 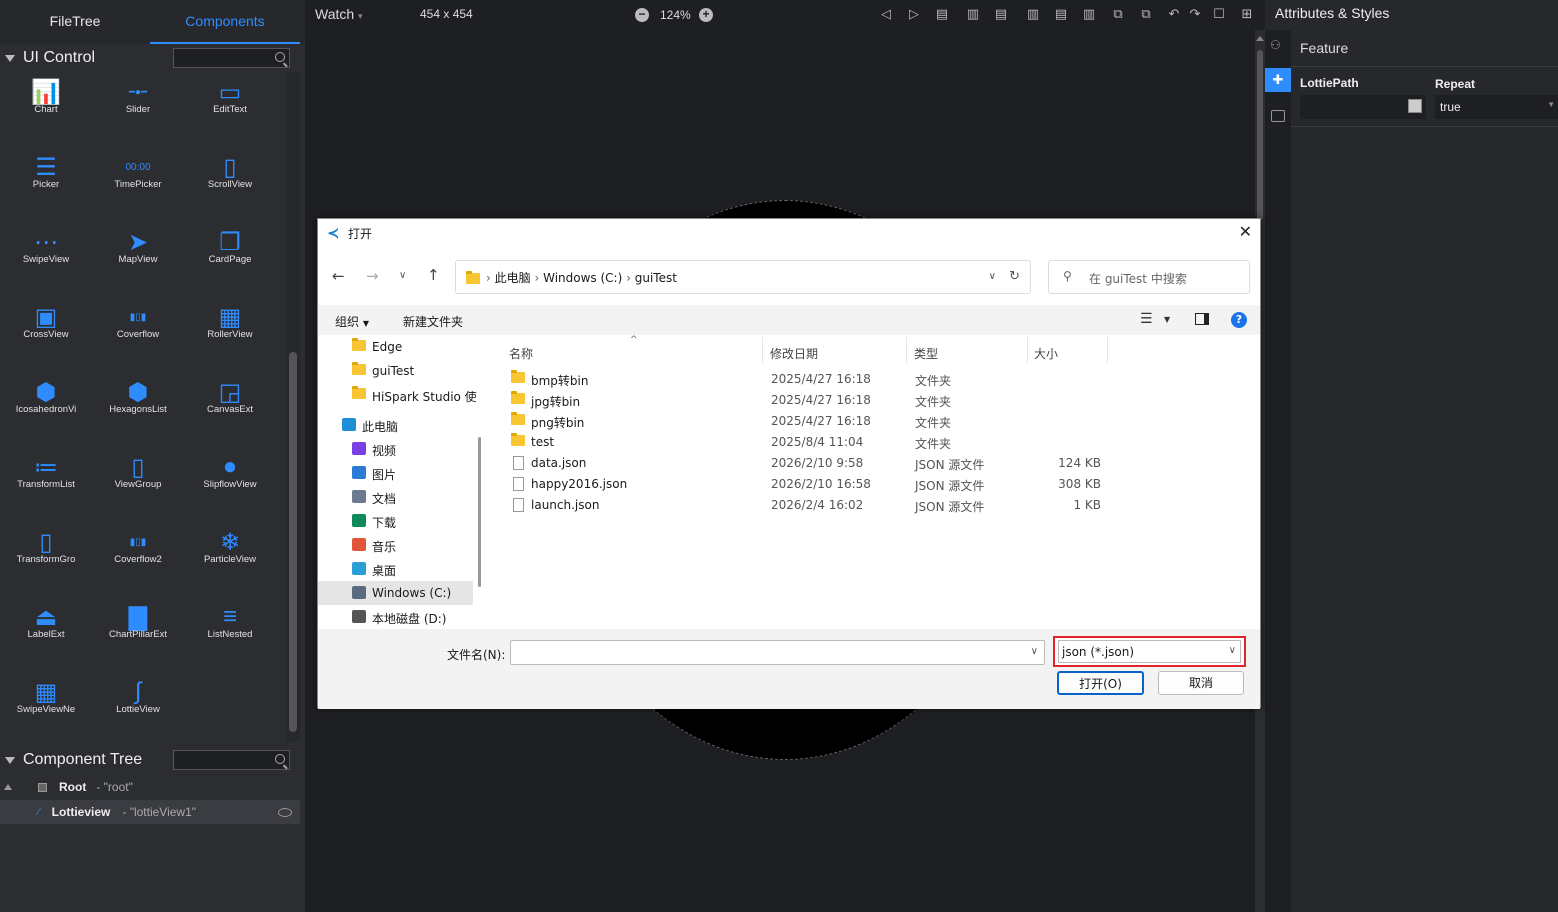 I want to click on file-row: test 2025/8/4 11:04 文件夹, so click(x=888, y=442).